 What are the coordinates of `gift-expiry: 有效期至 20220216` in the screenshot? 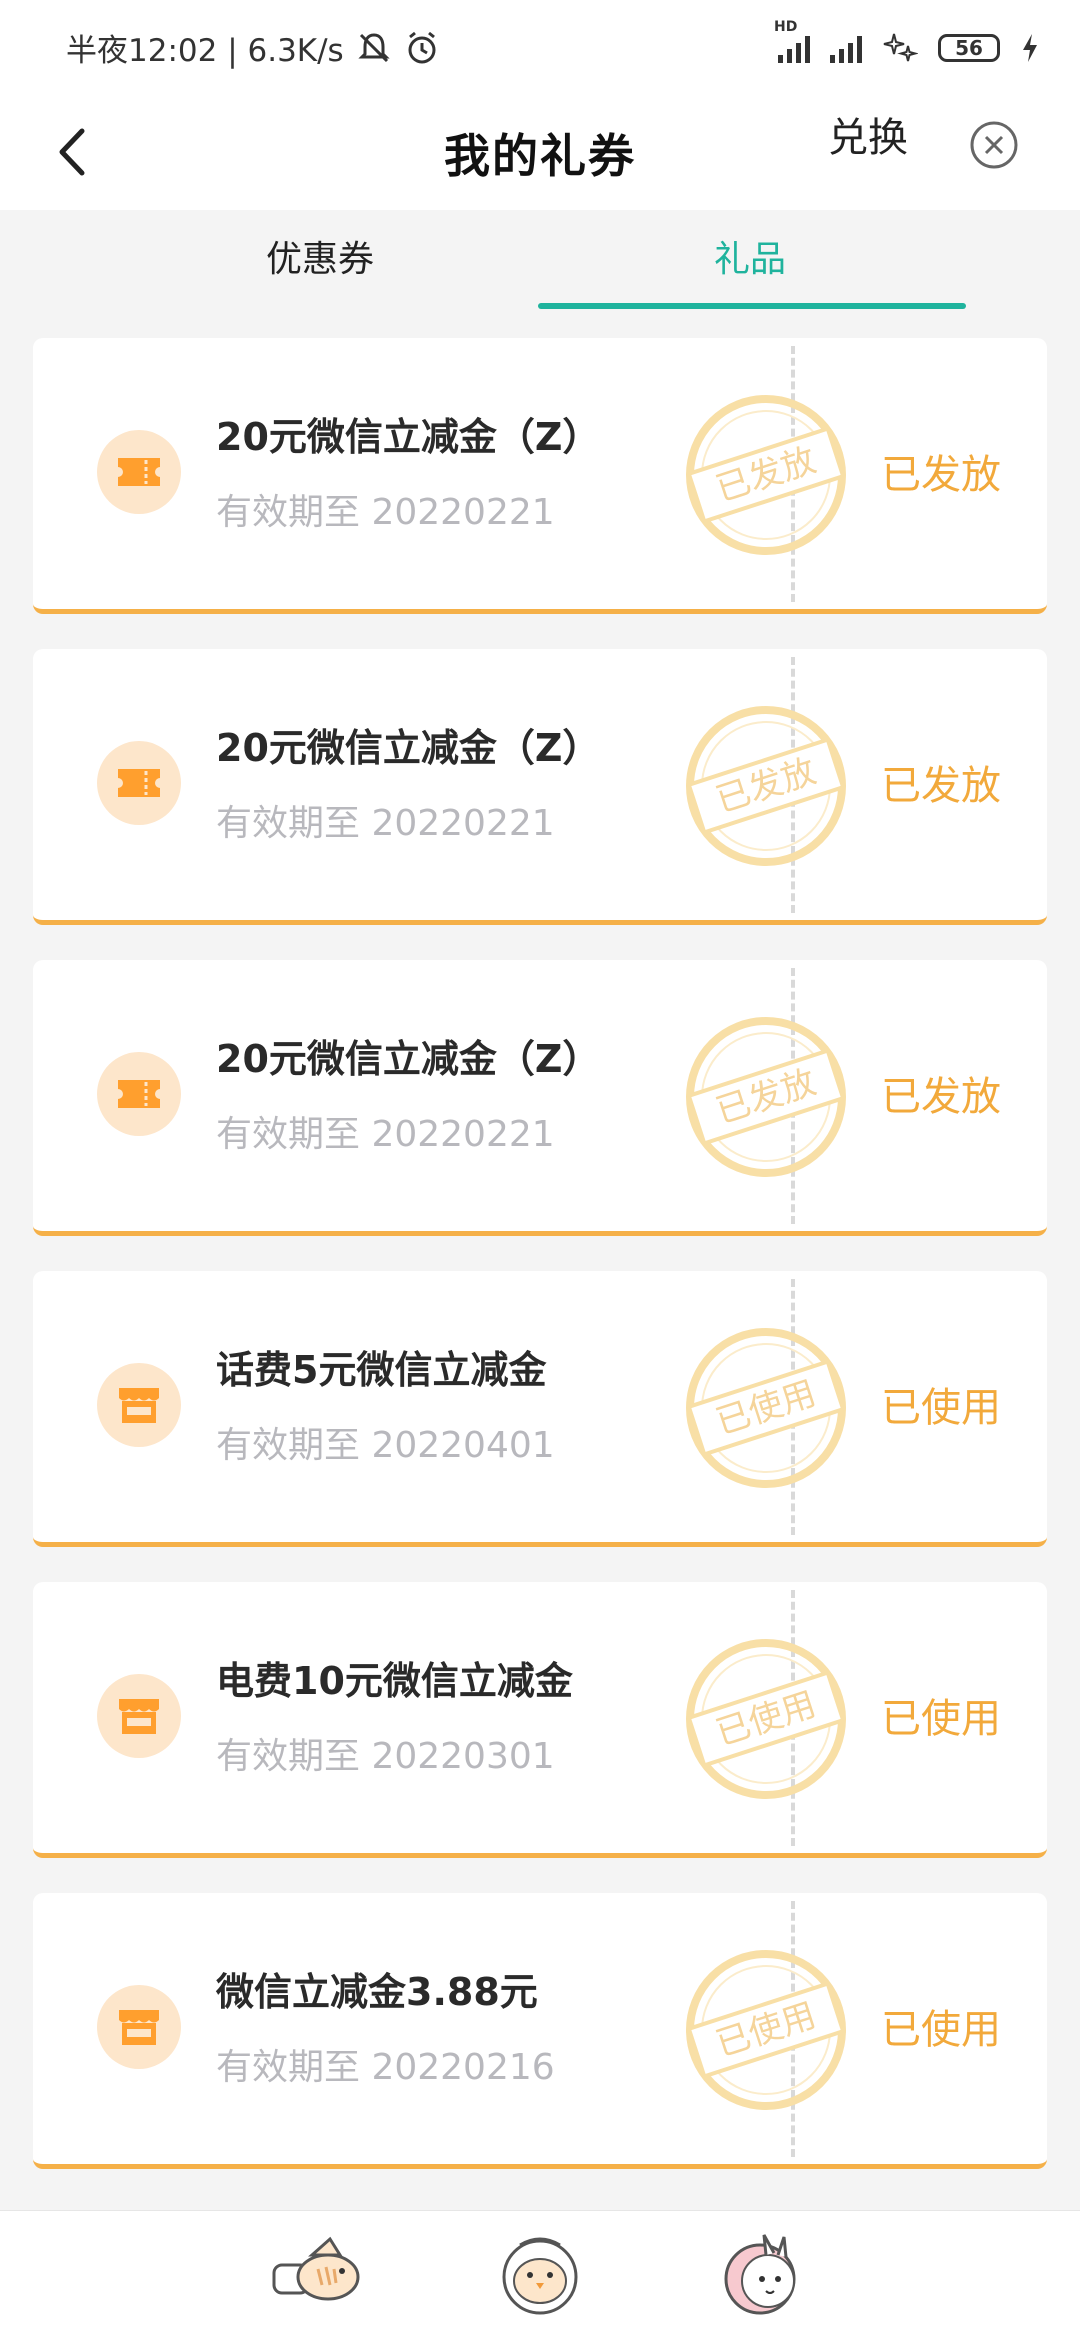 It's located at (385, 2067).